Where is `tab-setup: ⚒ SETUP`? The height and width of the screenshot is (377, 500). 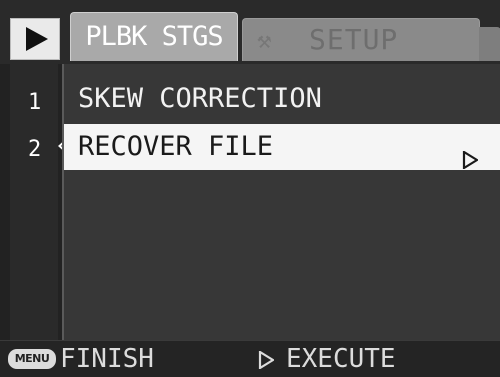 tab-setup: ⚒ SETUP is located at coordinates (371, 39).